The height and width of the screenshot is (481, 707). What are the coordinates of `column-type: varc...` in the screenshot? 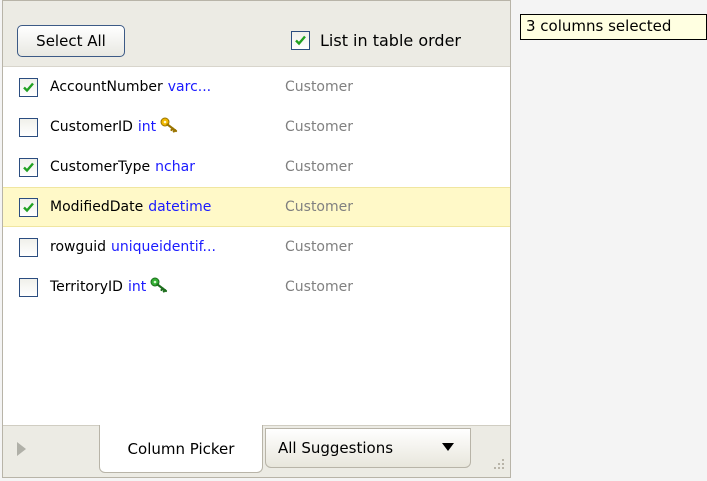 It's located at (189, 87).